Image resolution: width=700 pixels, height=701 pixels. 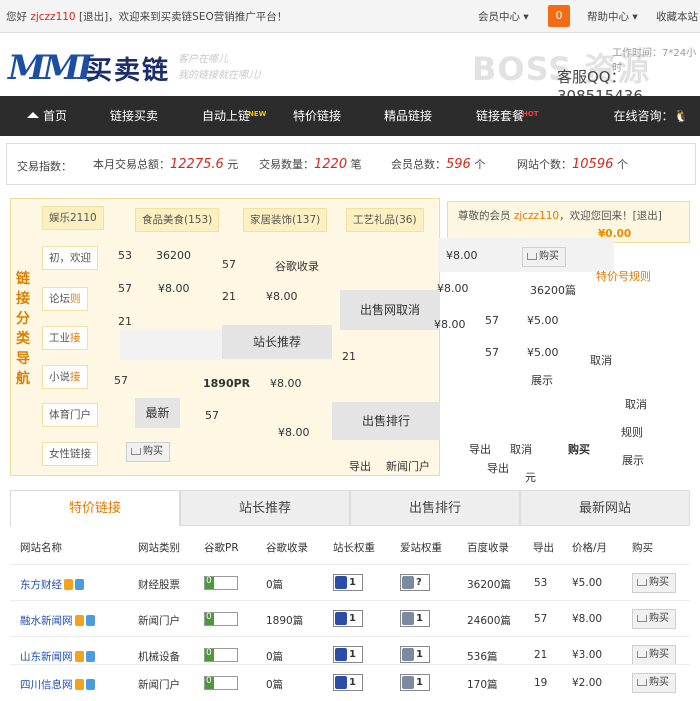 What do you see at coordinates (70, 454) in the screenshot?
I see `category-item: 女性链接` at bounding box center [70, 454].